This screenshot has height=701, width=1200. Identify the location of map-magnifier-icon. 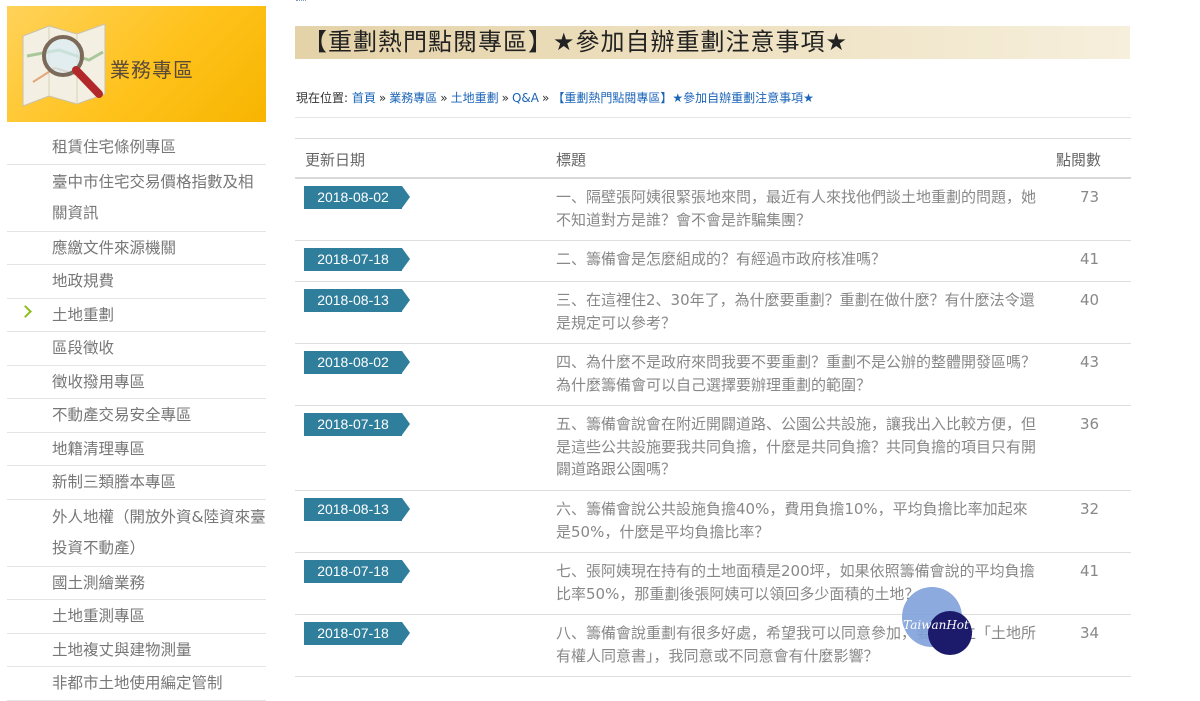
(64, 65).